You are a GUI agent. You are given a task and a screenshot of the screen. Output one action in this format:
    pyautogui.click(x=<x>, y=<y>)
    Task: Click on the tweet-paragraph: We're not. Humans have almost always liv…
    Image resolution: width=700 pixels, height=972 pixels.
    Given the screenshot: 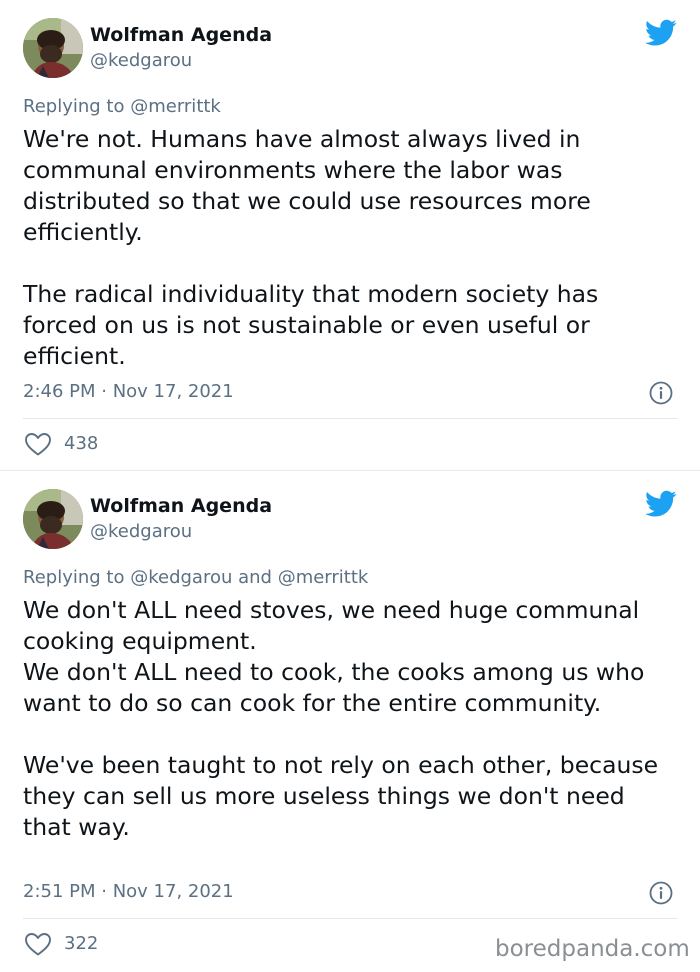 What is the action you would take?
    pyautogui.click(x=307, y=185)
    